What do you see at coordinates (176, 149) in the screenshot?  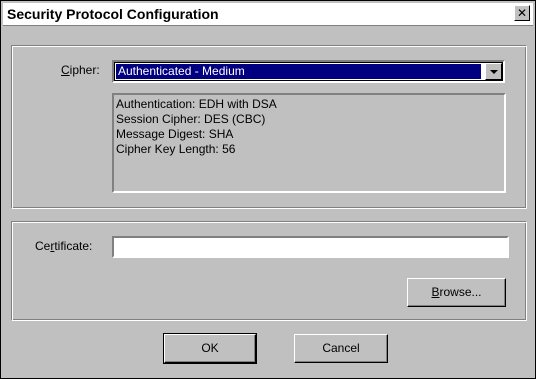 I see `detail-key-length: Cipher Key Length: 56` at bounding box center [176, 149].